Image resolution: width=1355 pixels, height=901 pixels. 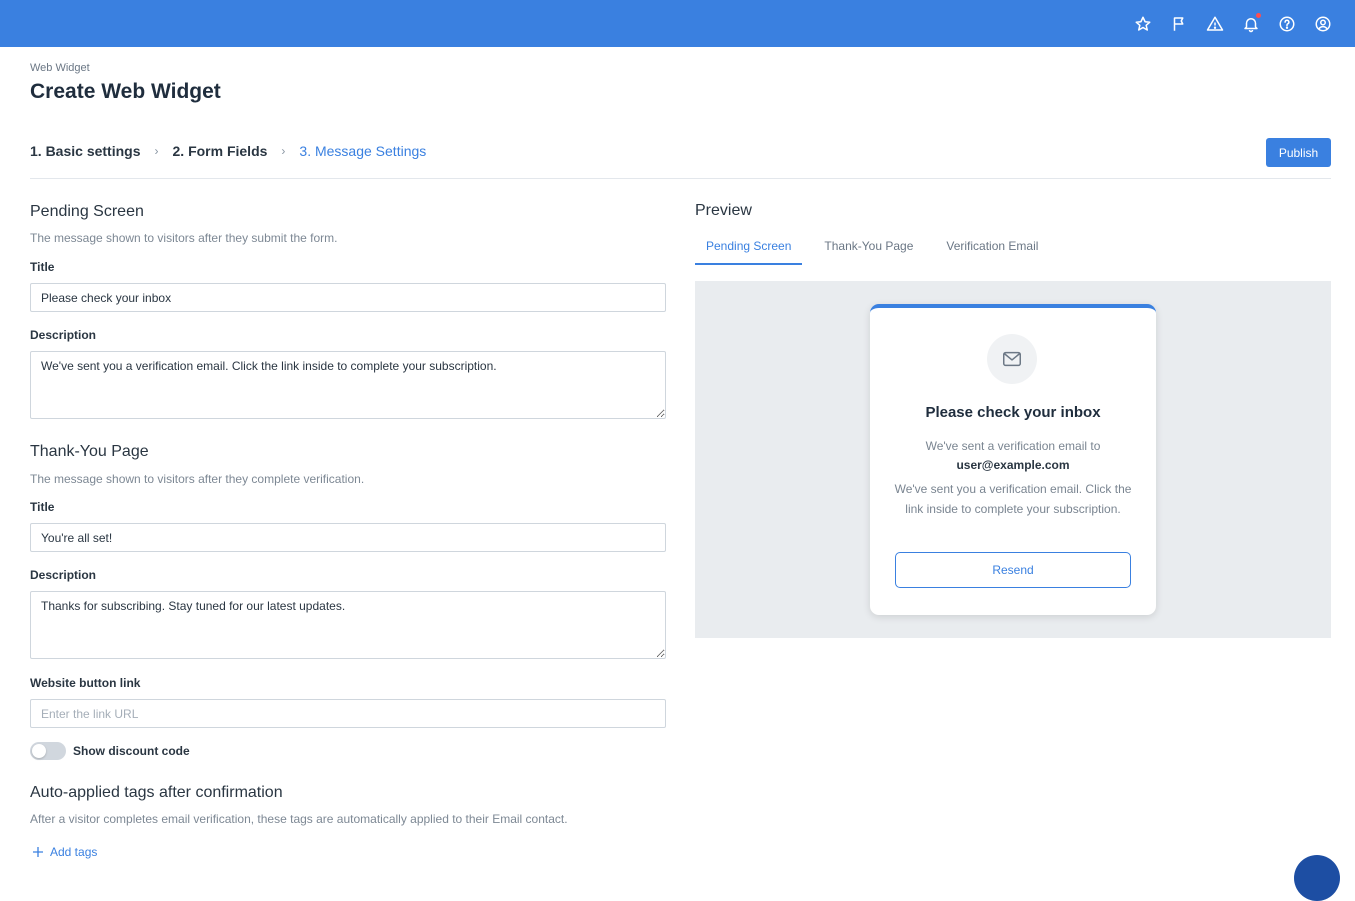 I want to click on pending-title-input, so click(x=348, y=297).